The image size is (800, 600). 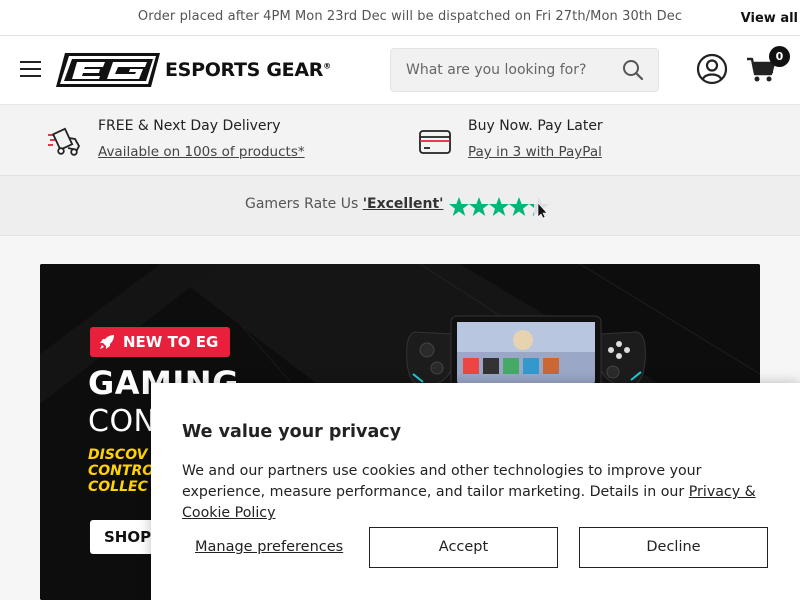 I want to click on site-header: ESPORTS GEAR® 0, so click(x=400, y=70).